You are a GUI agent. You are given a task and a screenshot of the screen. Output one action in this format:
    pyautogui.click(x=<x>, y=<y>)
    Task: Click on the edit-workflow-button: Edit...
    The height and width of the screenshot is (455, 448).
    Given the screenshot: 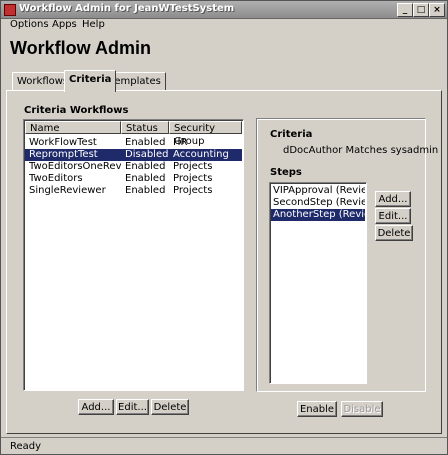 What is the action you would take?
    pyautogui.click(x=132, y=407)
    